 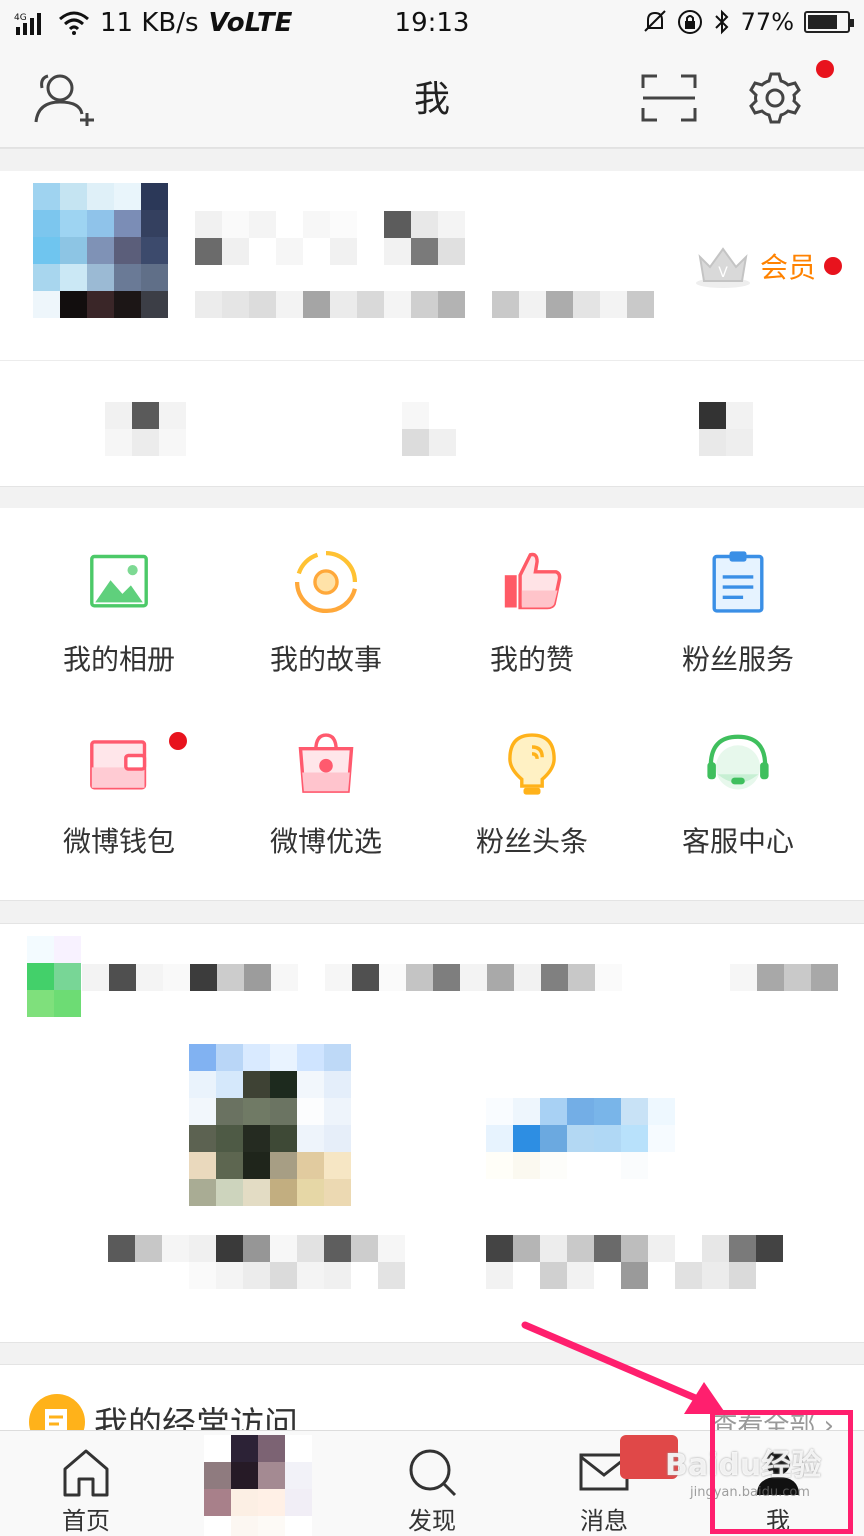 What do you see at coordinates (723, 273) in the screenshot?
I see `svg-text: V` at bounding box center [723, 273].